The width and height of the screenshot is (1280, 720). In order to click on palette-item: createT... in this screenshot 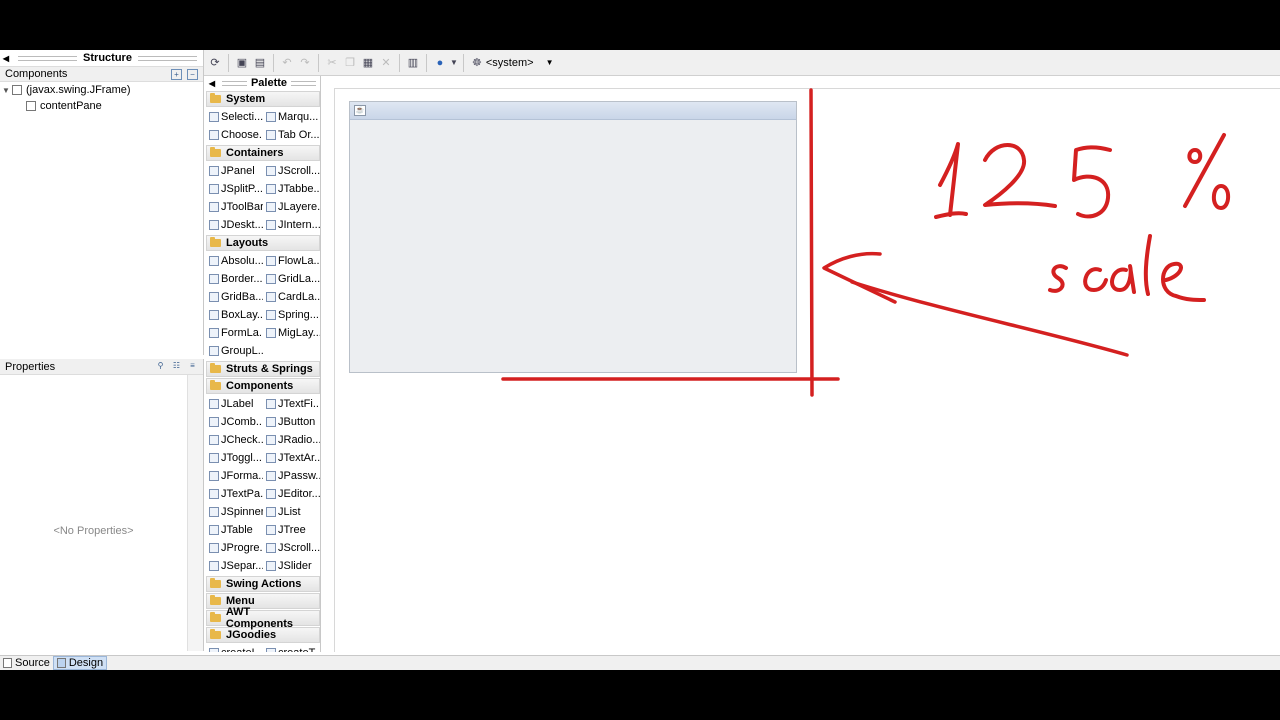, I will do `click(291, 648)`.